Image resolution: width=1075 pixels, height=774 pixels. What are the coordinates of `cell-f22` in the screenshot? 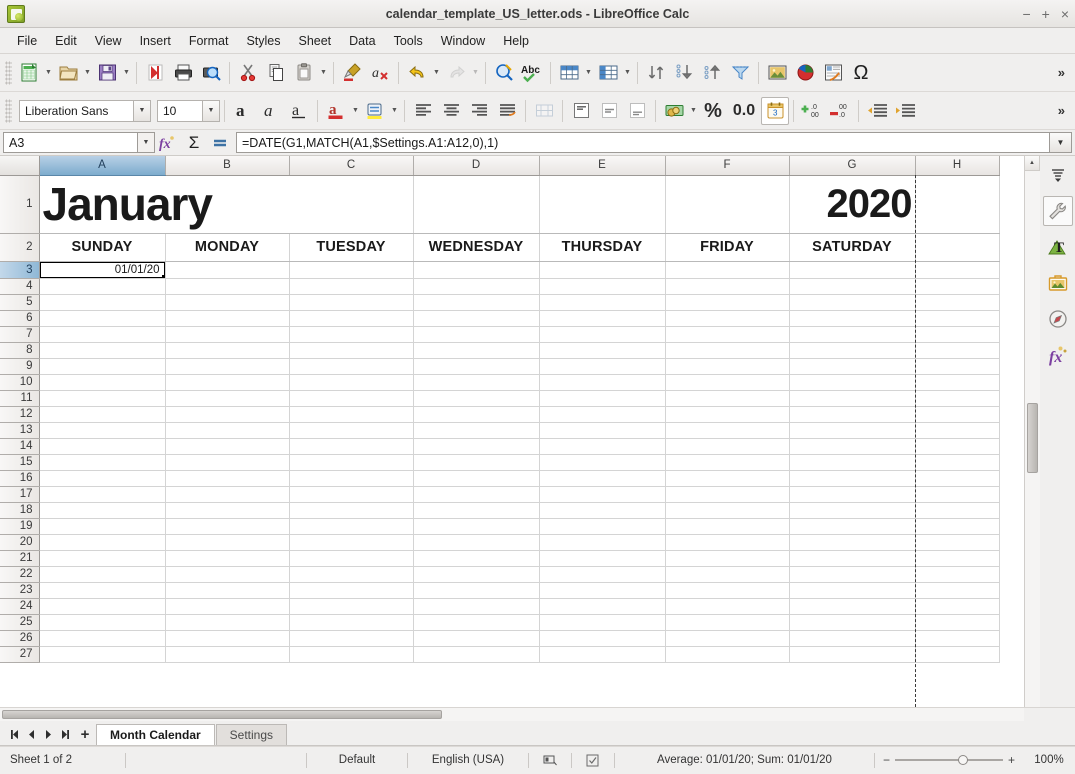 It's located at (727, 574).